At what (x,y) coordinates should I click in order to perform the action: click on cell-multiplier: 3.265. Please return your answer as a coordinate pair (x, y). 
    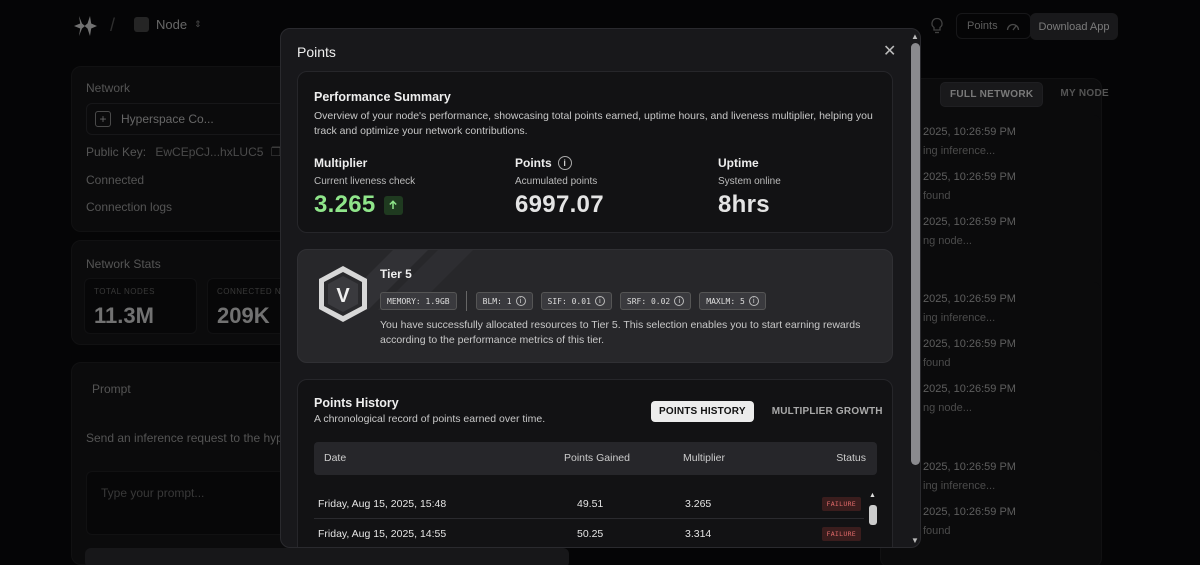
    Looking at the image, I should click on (698, 504).